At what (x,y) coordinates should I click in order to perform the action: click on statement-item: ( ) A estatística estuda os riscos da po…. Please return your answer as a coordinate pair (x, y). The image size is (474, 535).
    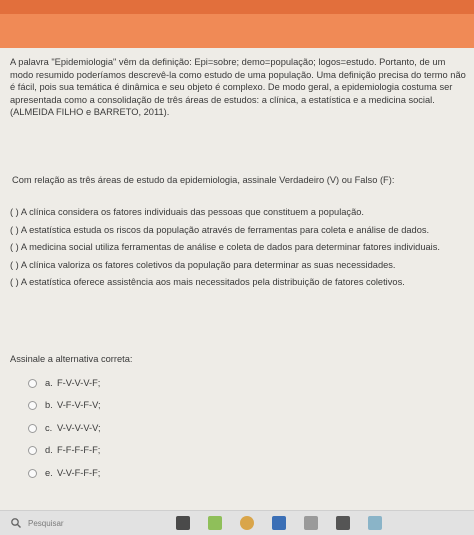
    Looking at the image, I should click on (220, 229).